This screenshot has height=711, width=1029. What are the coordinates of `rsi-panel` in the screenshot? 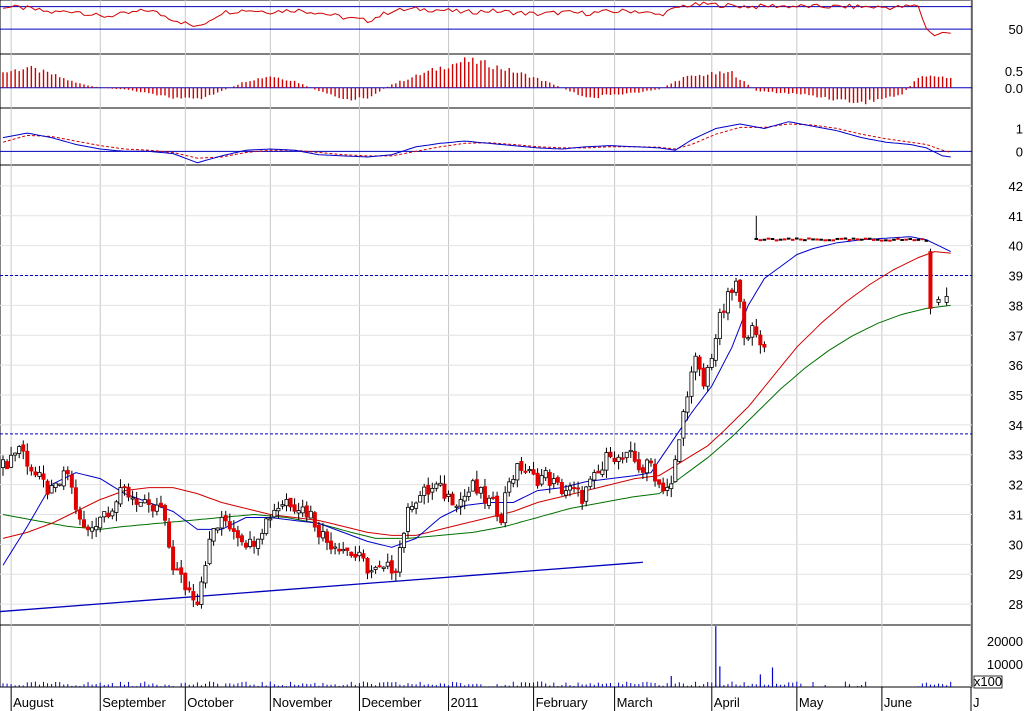 It's located at (486, 19).